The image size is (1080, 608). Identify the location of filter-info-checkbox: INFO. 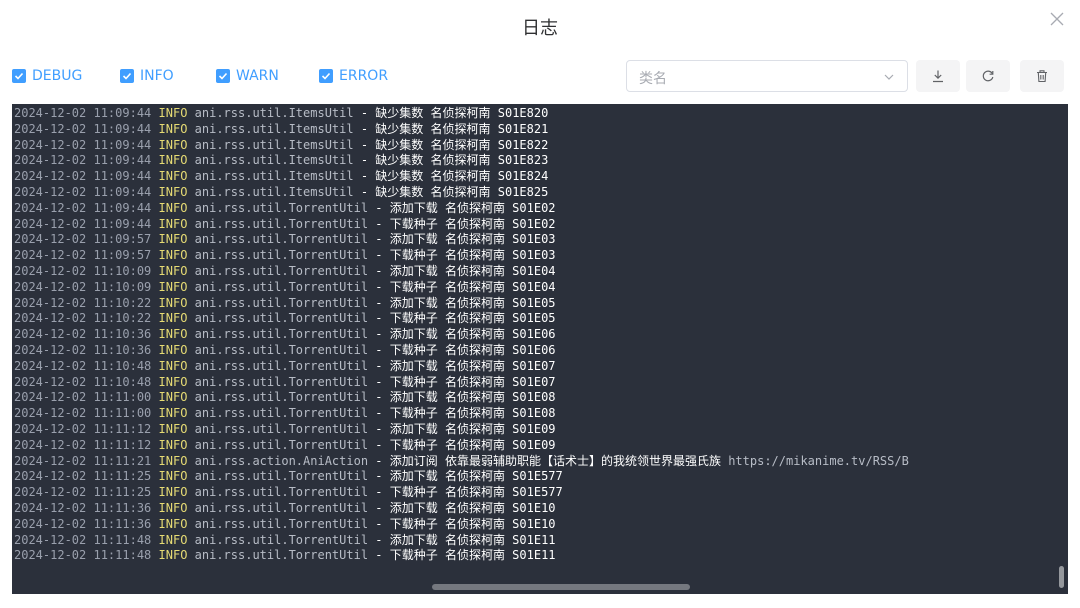
(147, 76).